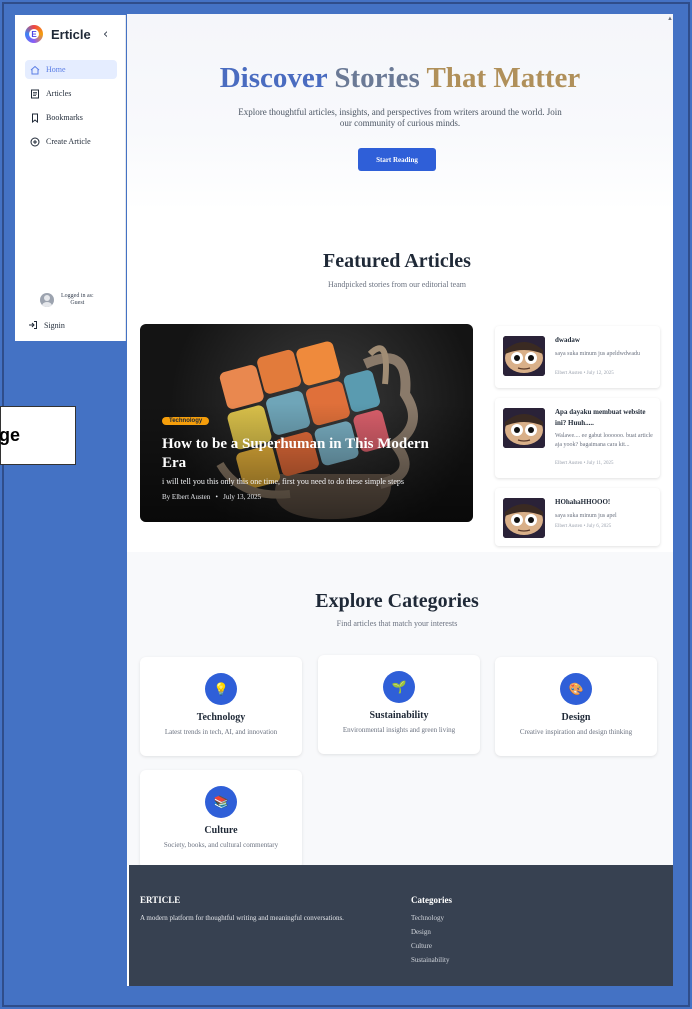  Describe the element at coordinates (670, 19) in the screenshot. I see `scroll-up-arrow-icon: ▲` at that location.